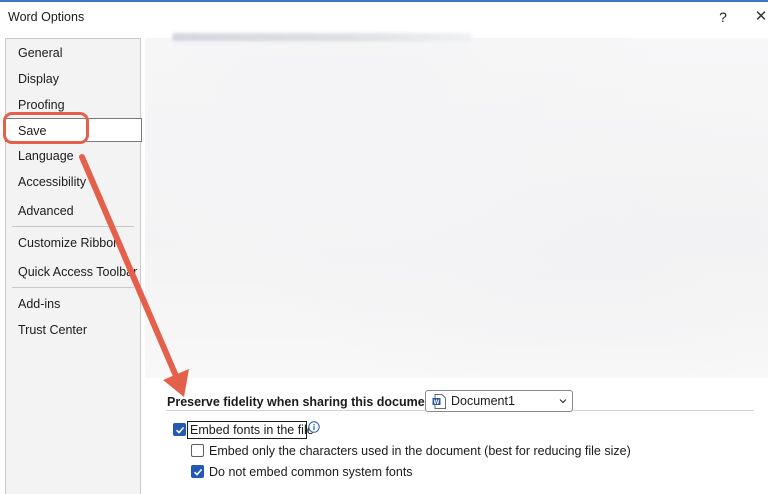 The width and height of the screenshot is (768, 494). What do you see at coordinates (73, 304) in the screenshot?
I see `sidebar-item-add-ins: Add-ins` at bounding box center [73, 304].